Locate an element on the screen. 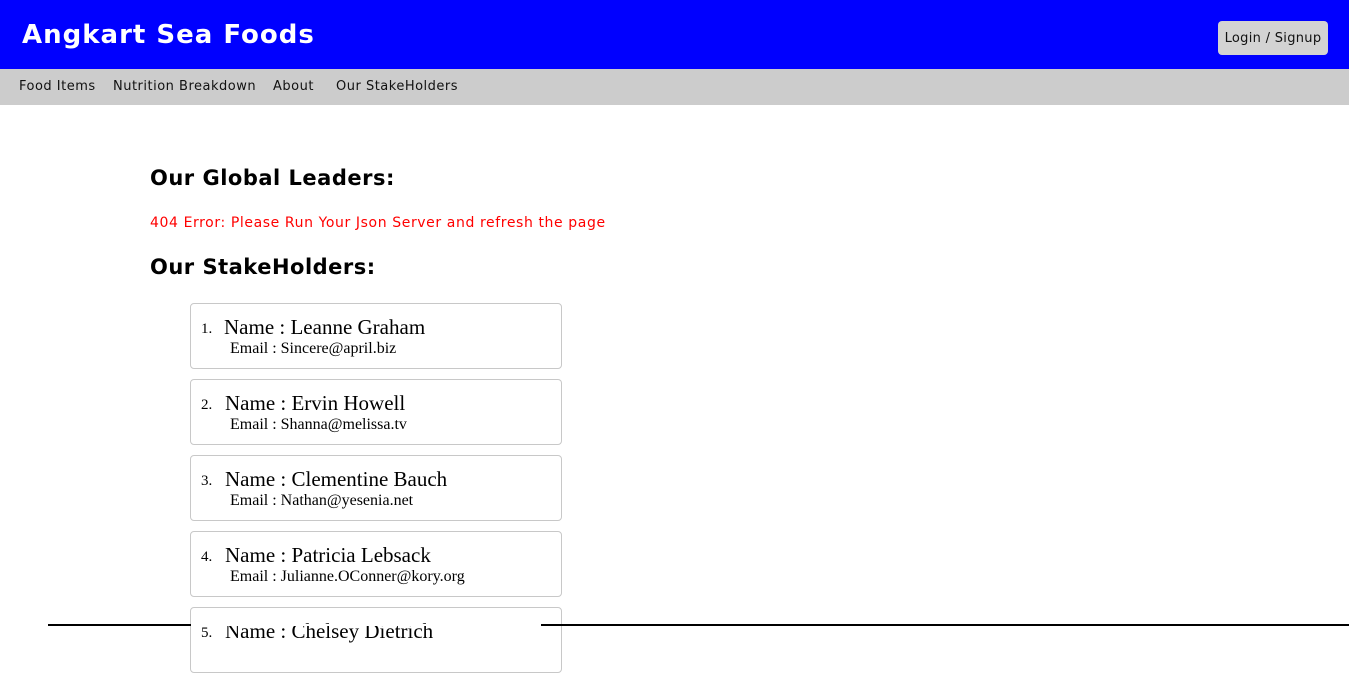 The height and width of the screenshot is (683, 1349). list-number: 3. is located at coordinates (207, 481).